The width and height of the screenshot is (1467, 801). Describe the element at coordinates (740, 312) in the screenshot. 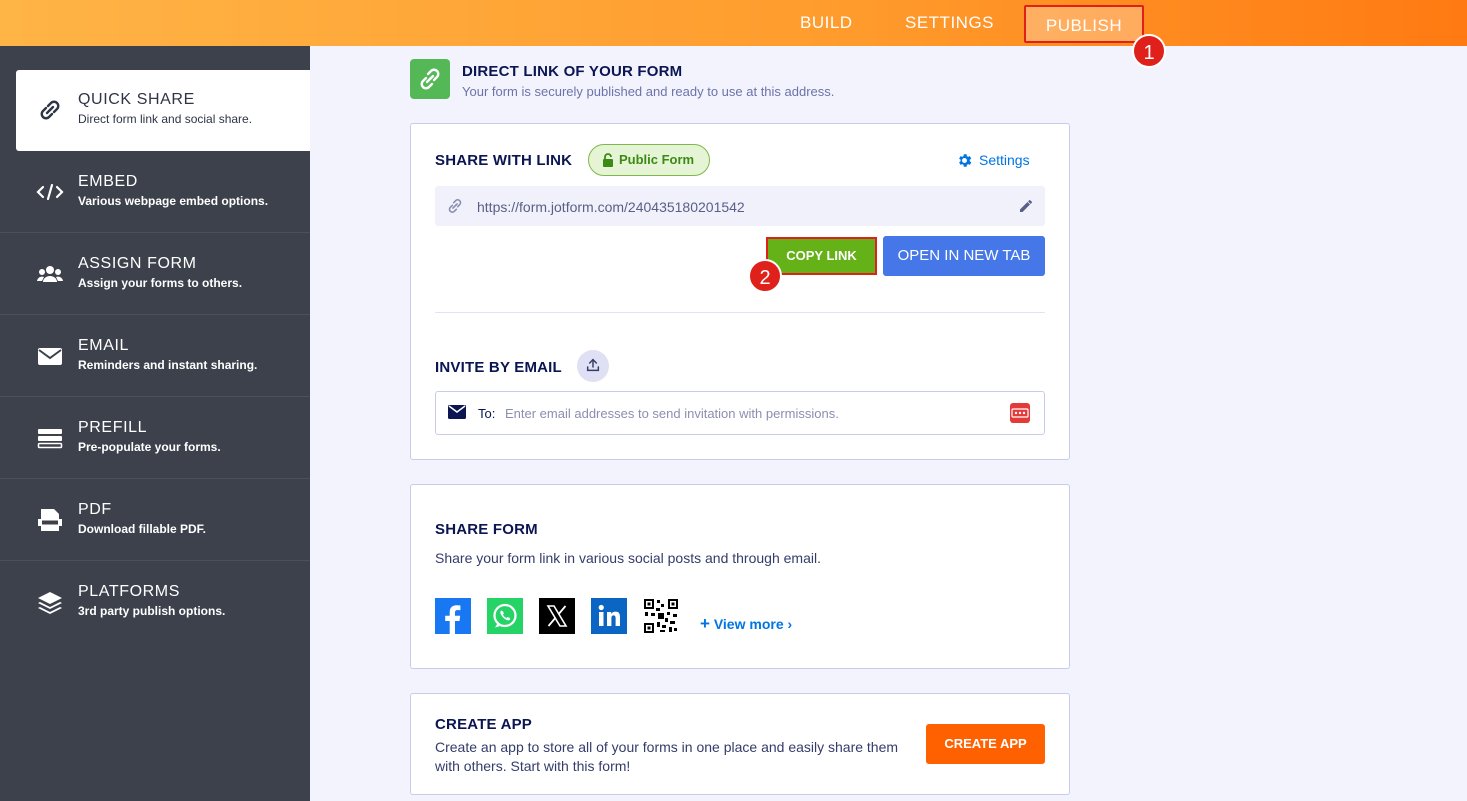

I see `section-divider` at that location.